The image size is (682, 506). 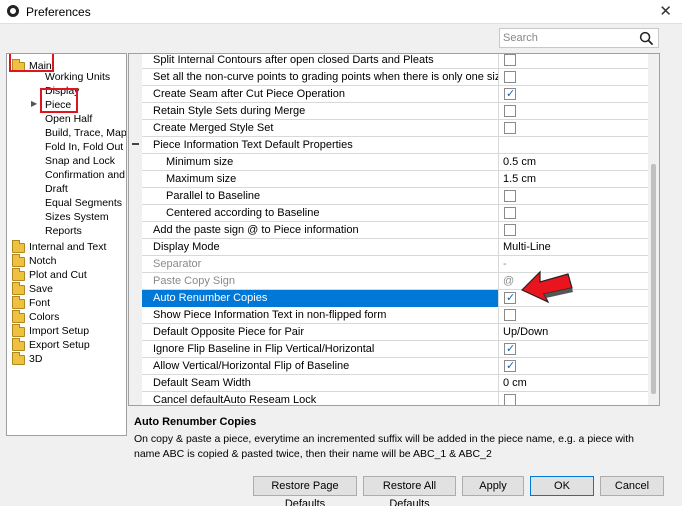 I want to click on property-value: Up/Down, so click(x=574, y=332).